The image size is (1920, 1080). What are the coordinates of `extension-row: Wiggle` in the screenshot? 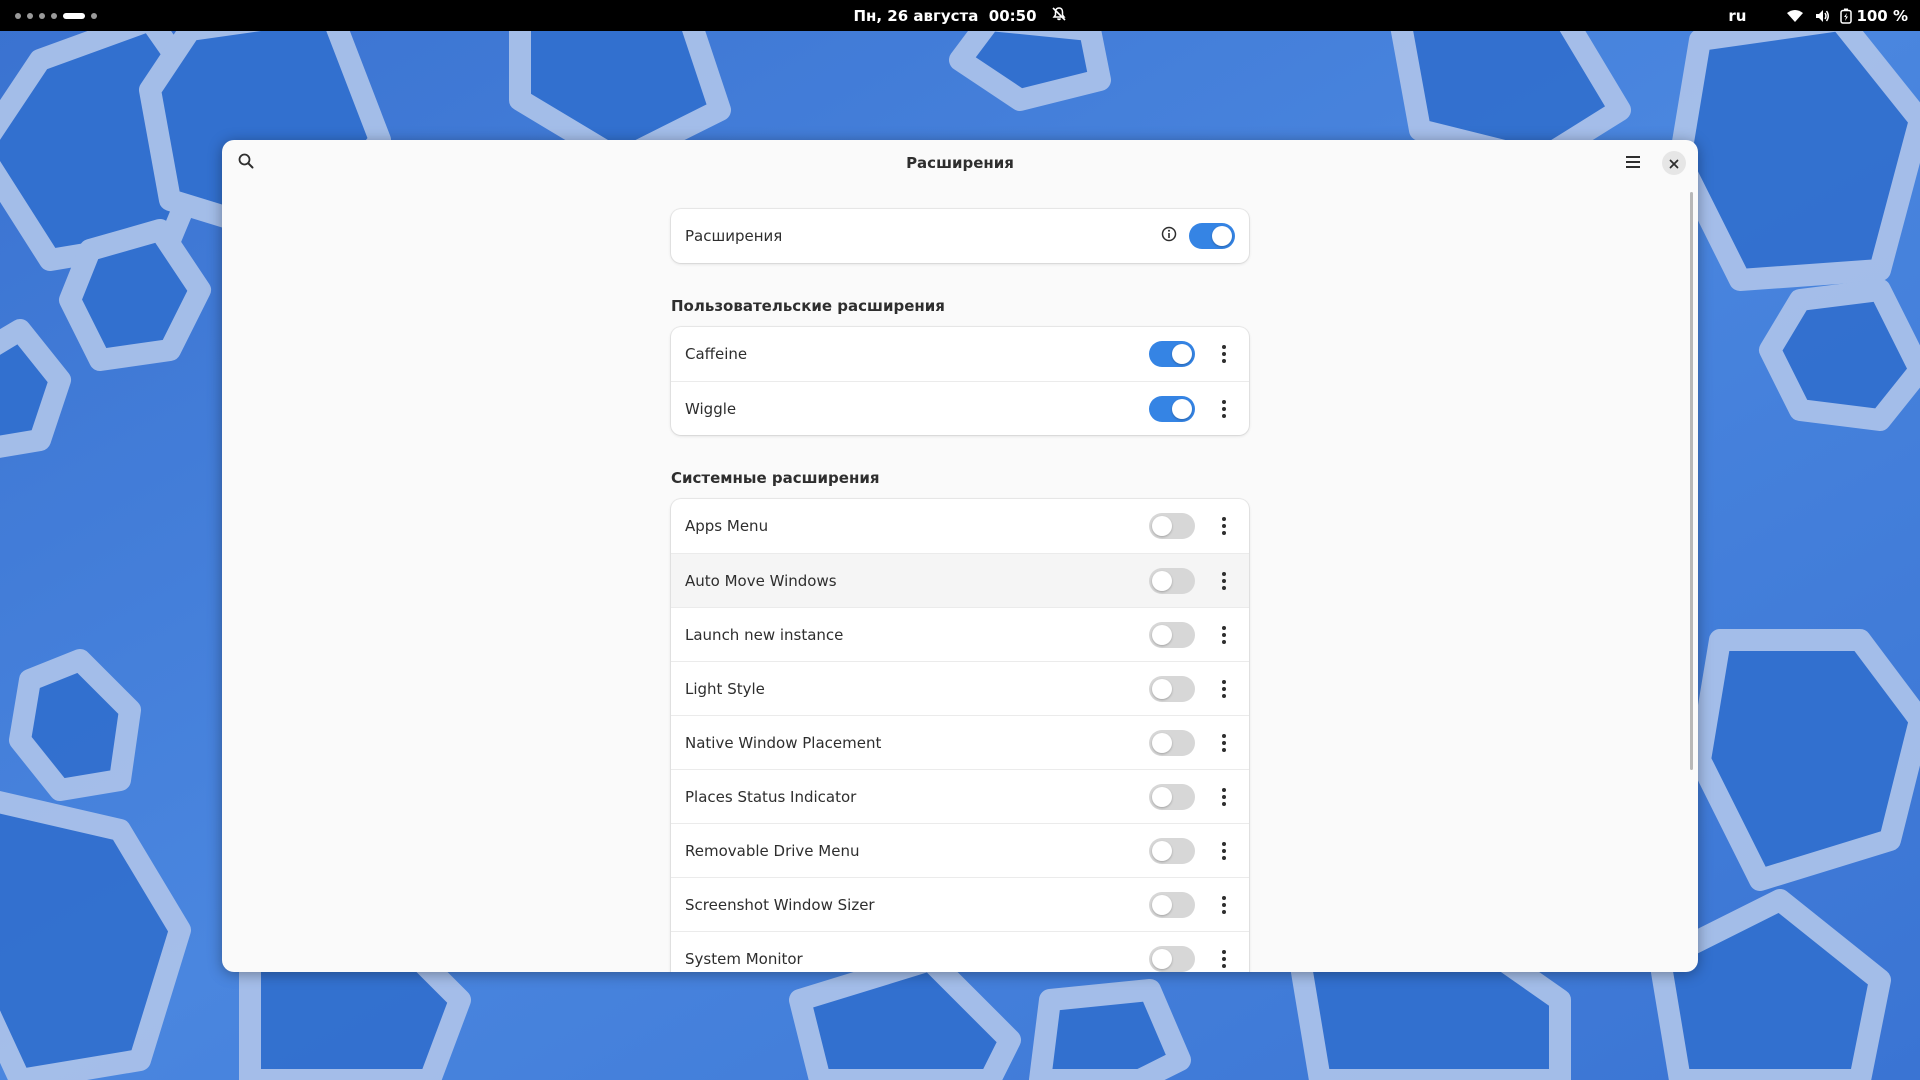 It's located at (960, 408).